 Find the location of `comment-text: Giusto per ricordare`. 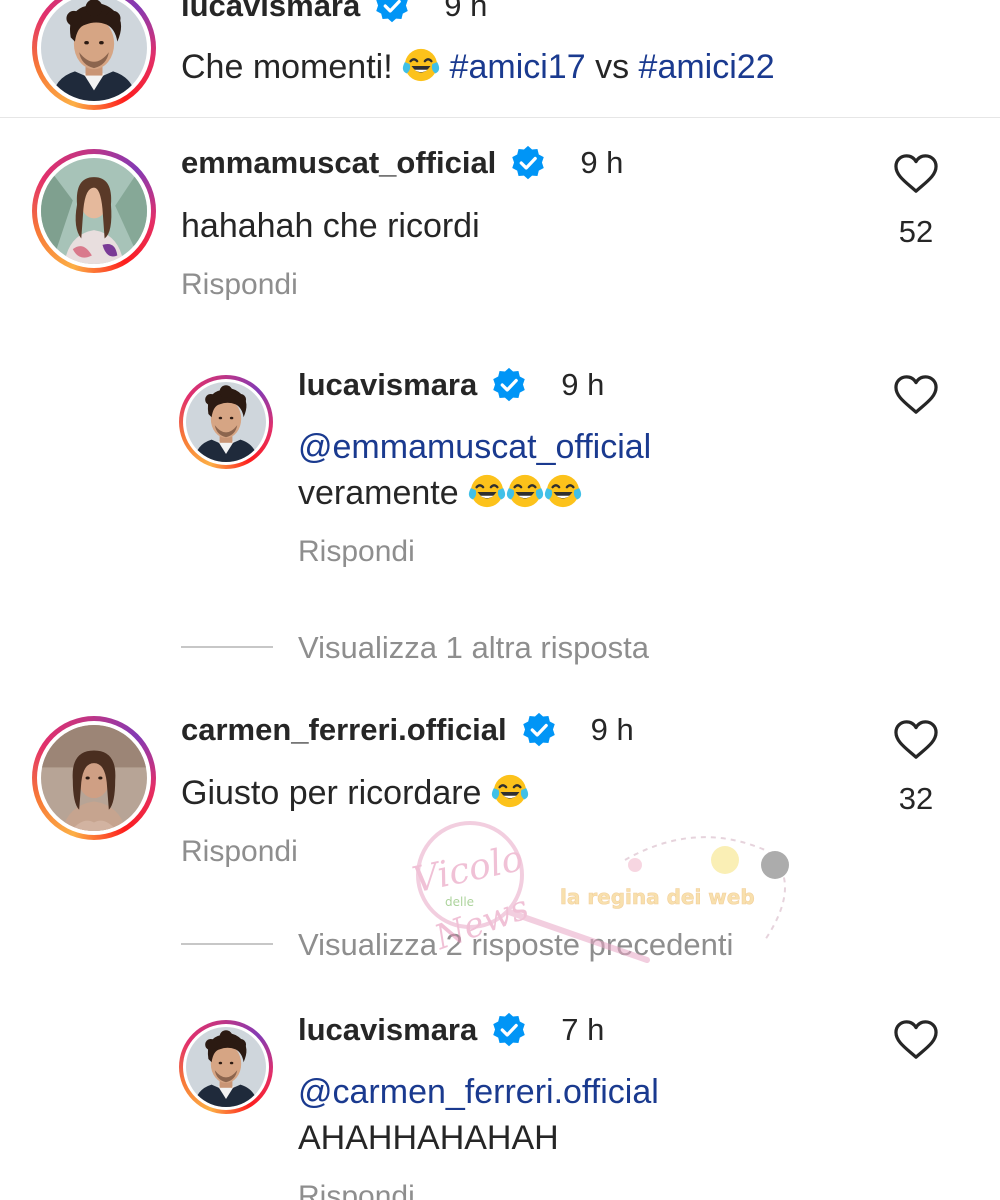

comment-text: Giusto per ricordare is located at coordinates (355, 793).